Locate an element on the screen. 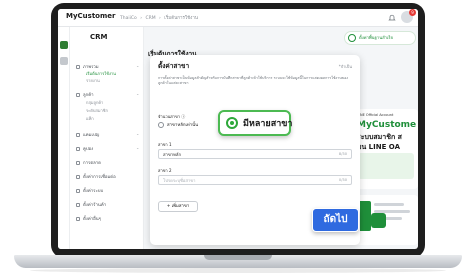  sidebar-item-overview: ภาพรวม is located at coordinates (87, 66).